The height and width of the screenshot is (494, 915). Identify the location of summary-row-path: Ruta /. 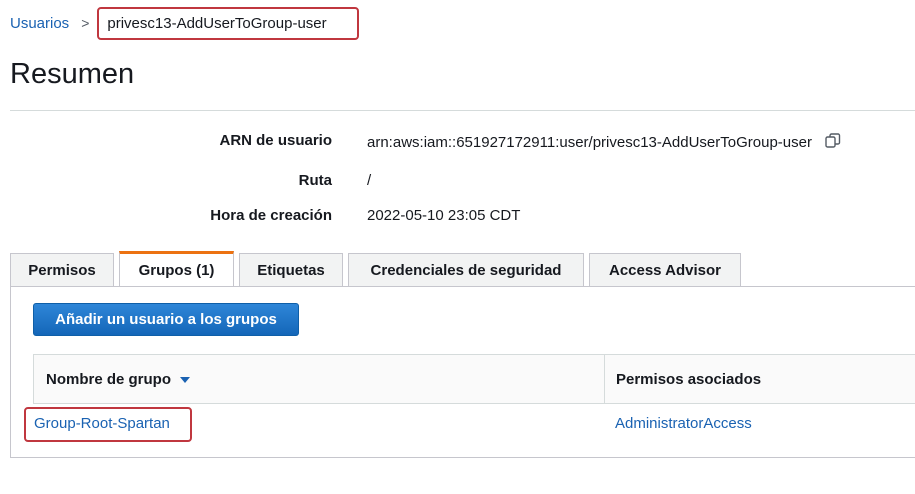
(457, 182).